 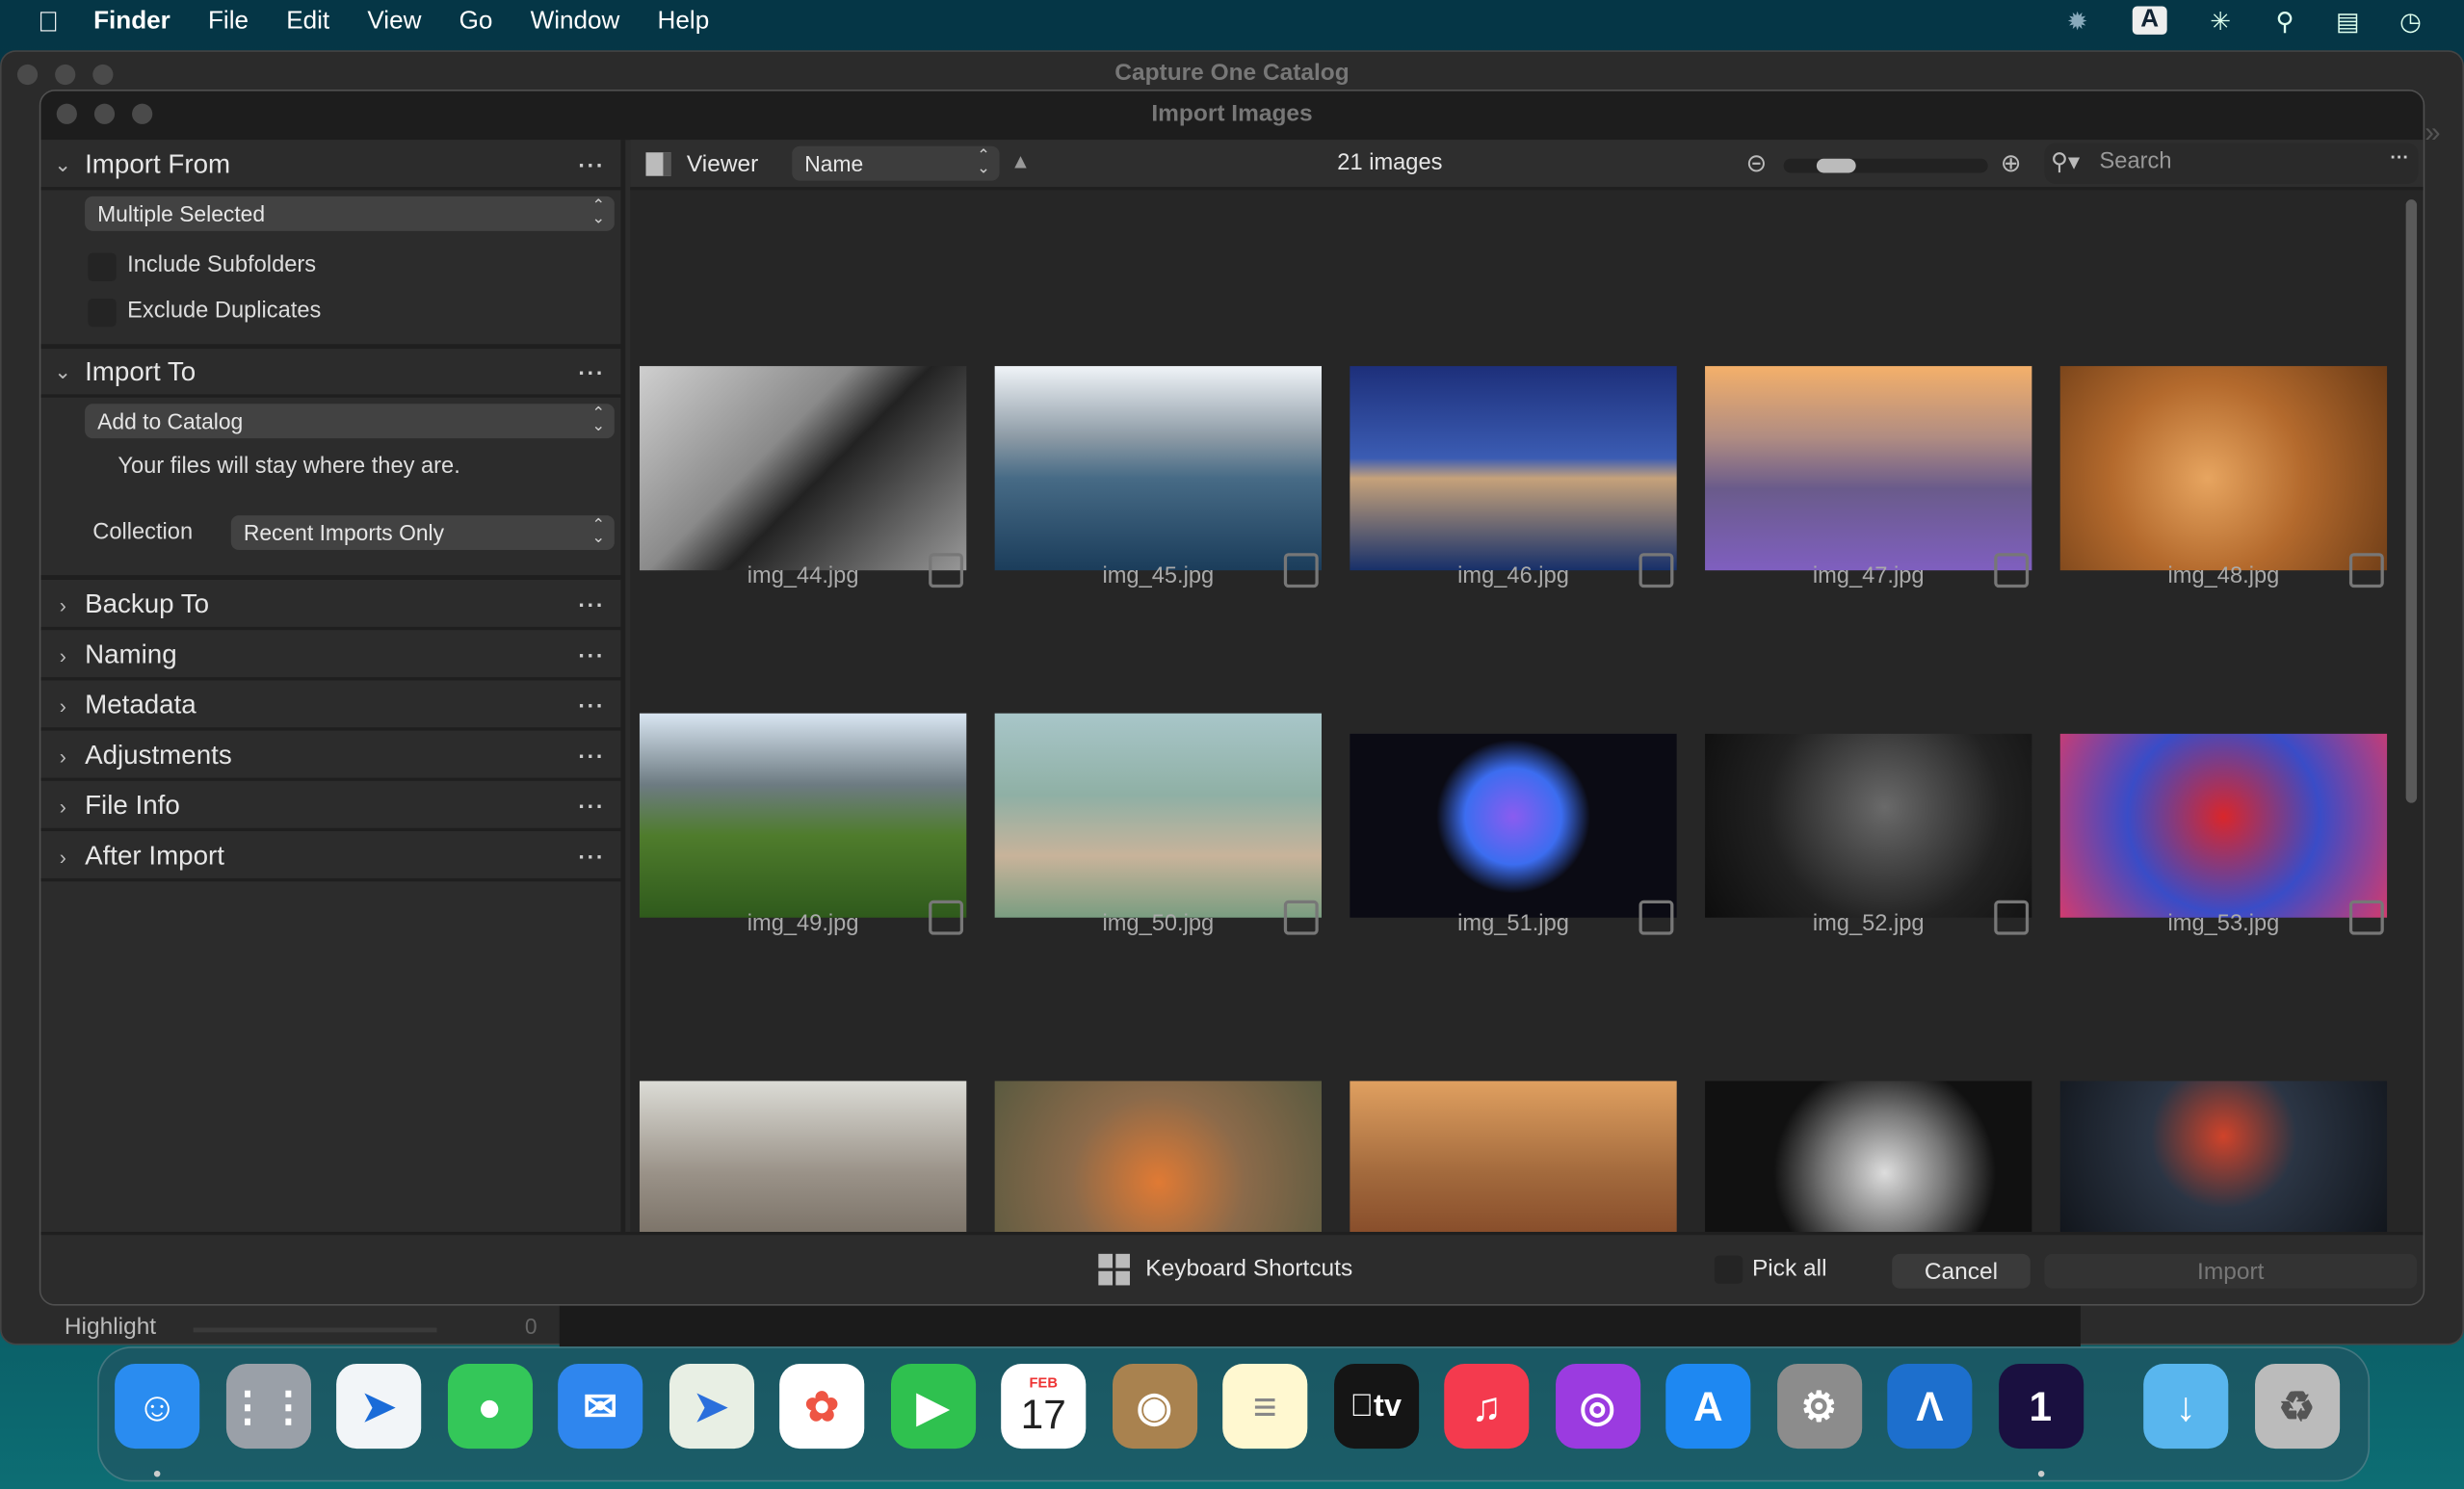 What do you see at coordinates (330, 167) in the screenshot?
I see `section-import-from: ⌄ Import From ···` at bounding box center [330, 167].